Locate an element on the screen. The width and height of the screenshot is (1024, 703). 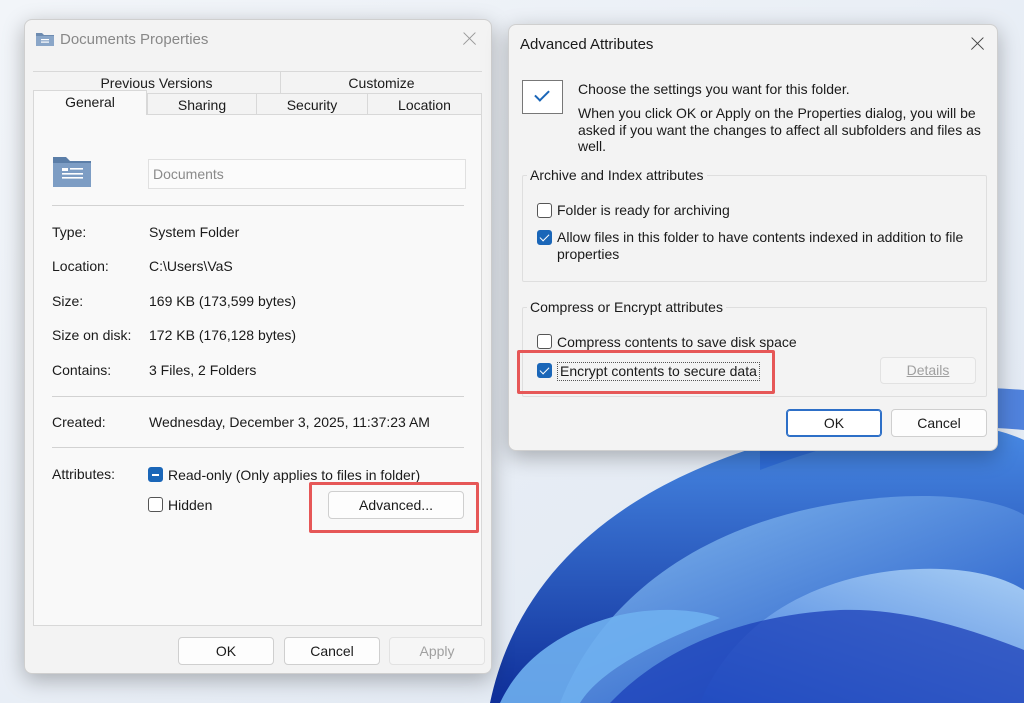
created-label: Created: is located at coordinates (79, 422).